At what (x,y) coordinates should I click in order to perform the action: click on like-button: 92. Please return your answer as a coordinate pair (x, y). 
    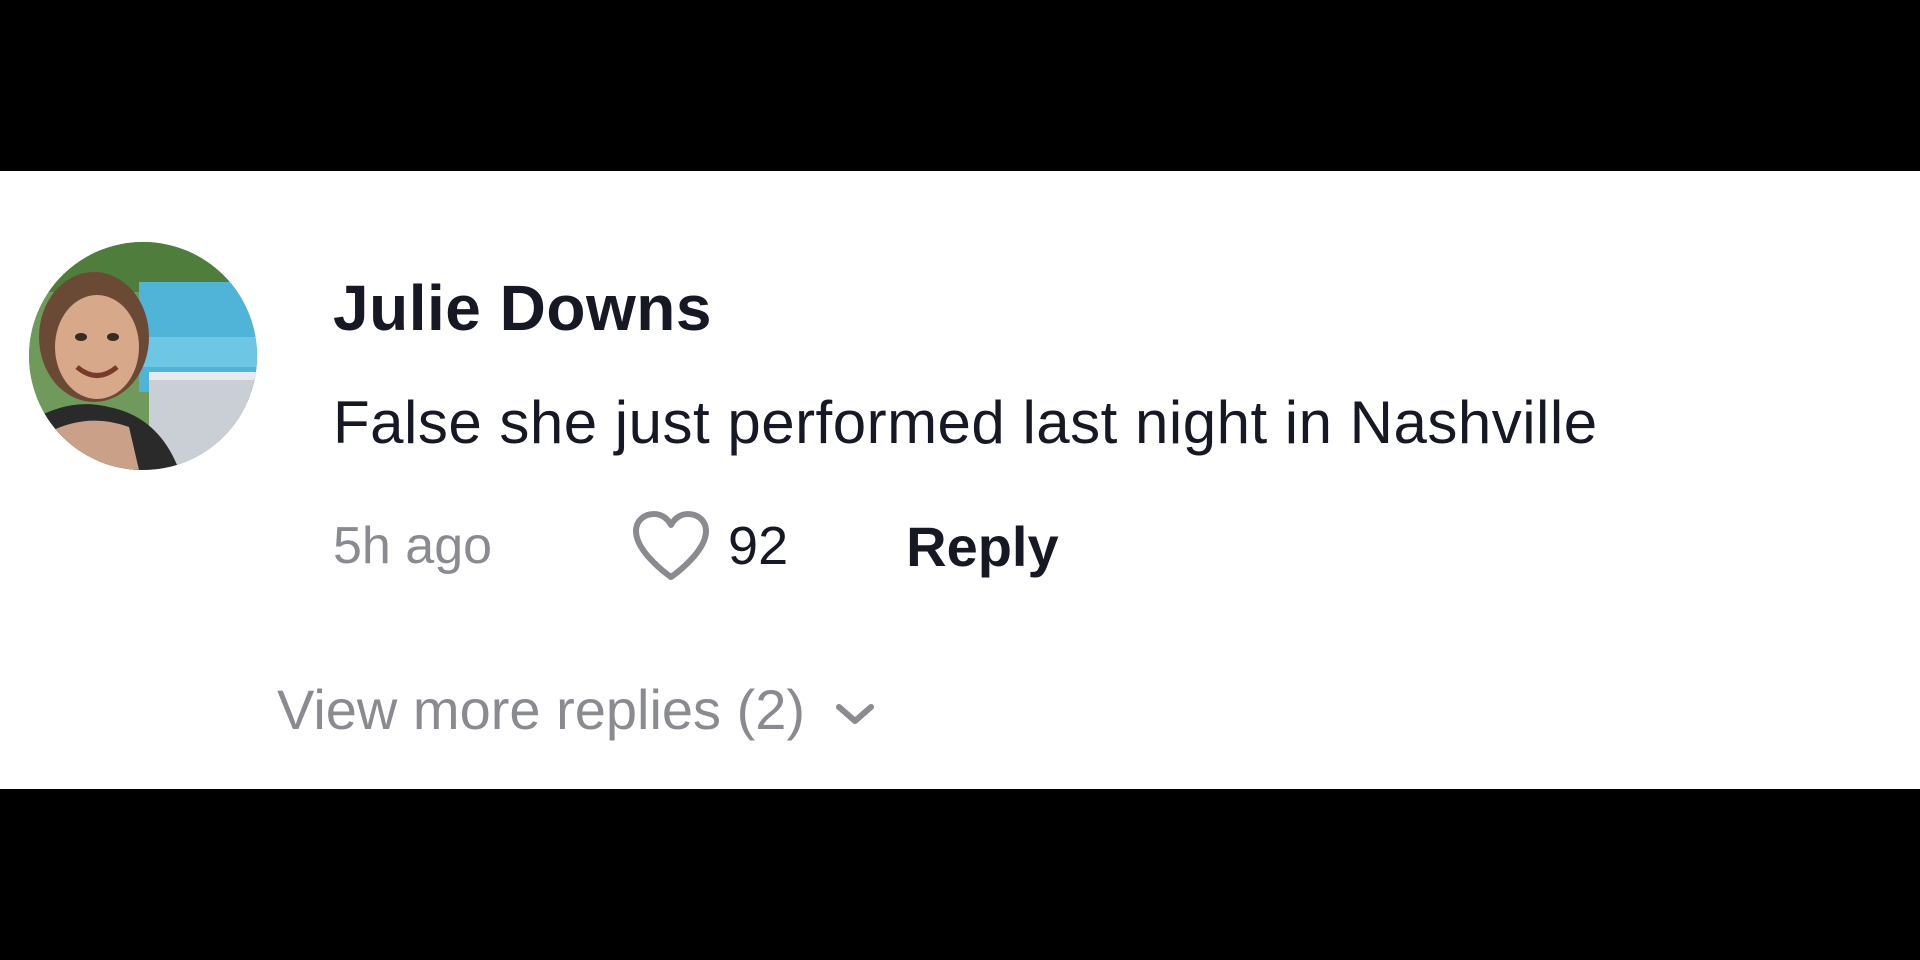
    Looking at the image, I should click on (709, 546).